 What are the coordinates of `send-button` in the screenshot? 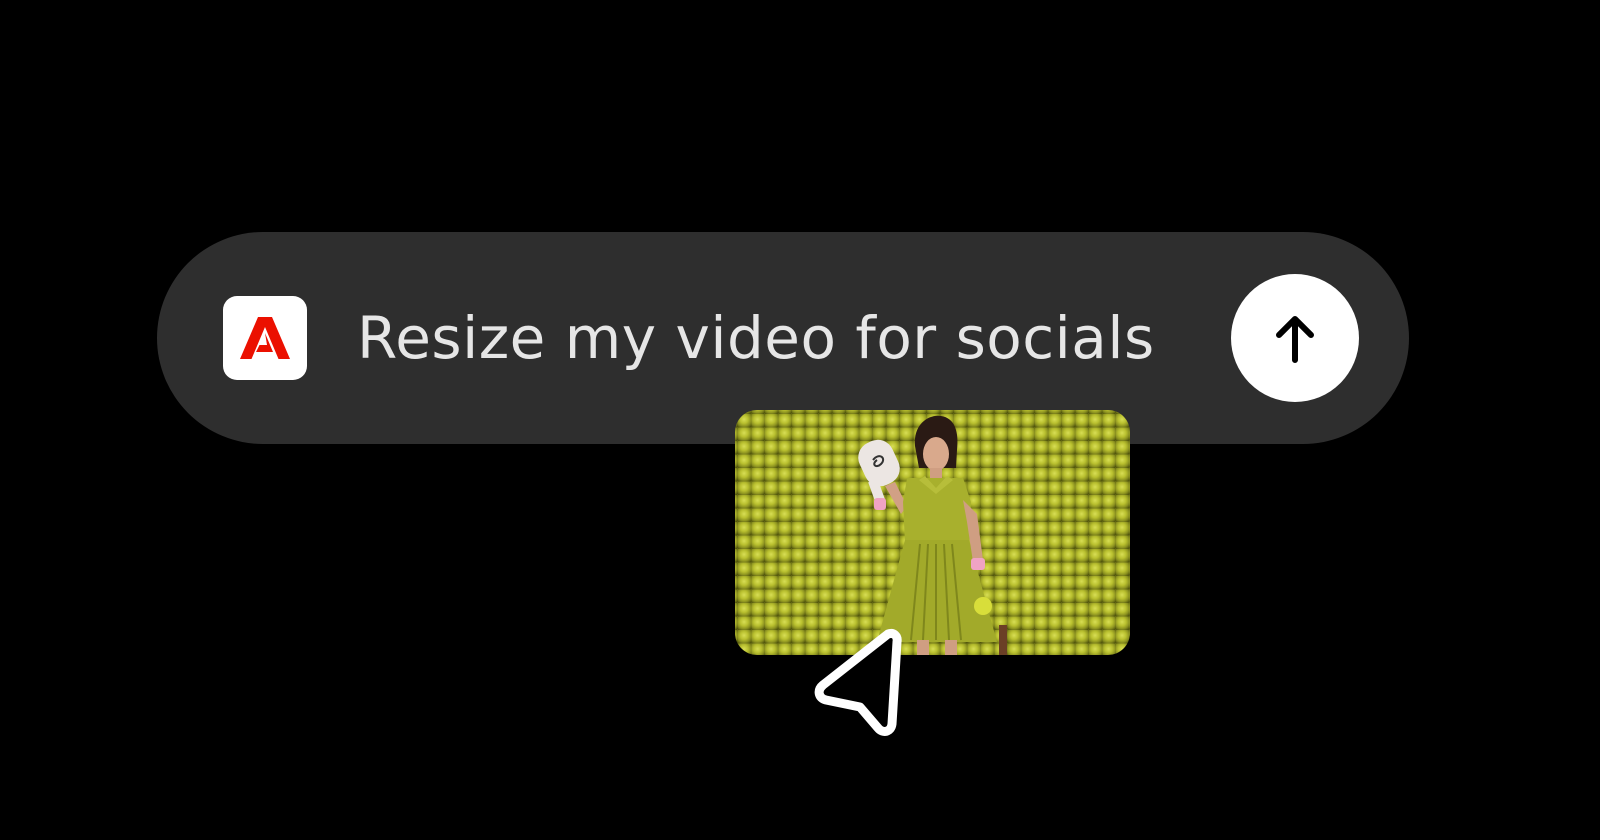 It's located at (1295, 338).